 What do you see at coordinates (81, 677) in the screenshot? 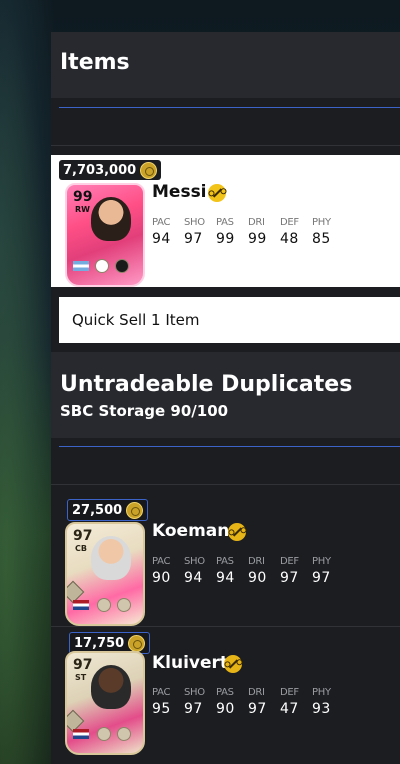
I see `card-position: ST` at bounding box center [81, 677].